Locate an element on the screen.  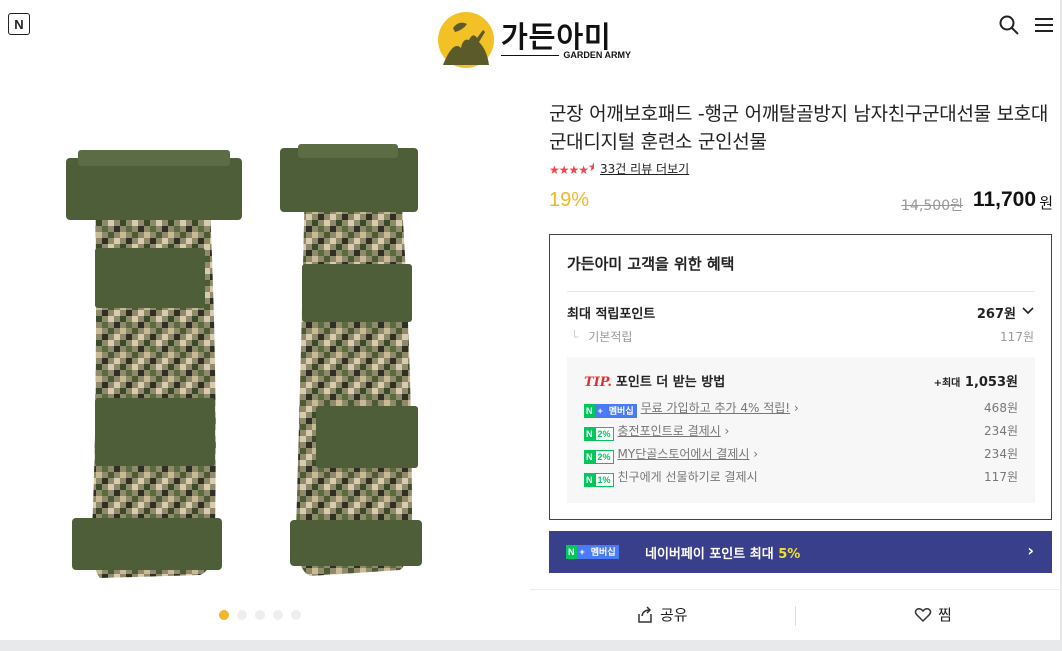
original-price: 14,500원 is located at coordinates (932, 206).